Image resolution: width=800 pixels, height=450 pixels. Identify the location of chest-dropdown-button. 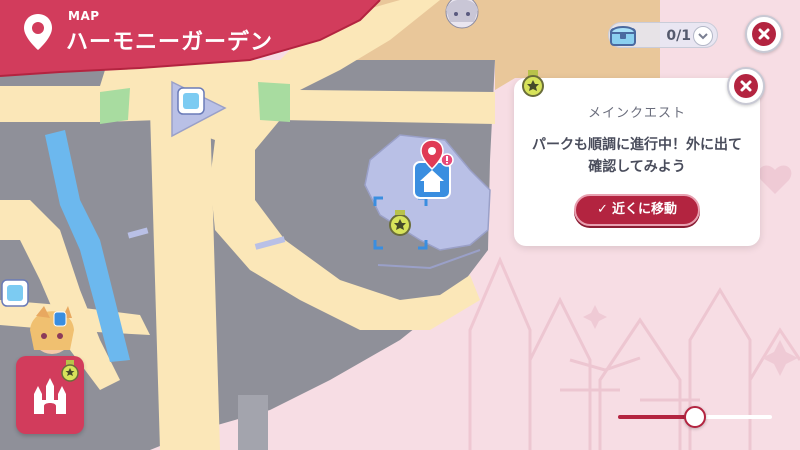
(703, 36).